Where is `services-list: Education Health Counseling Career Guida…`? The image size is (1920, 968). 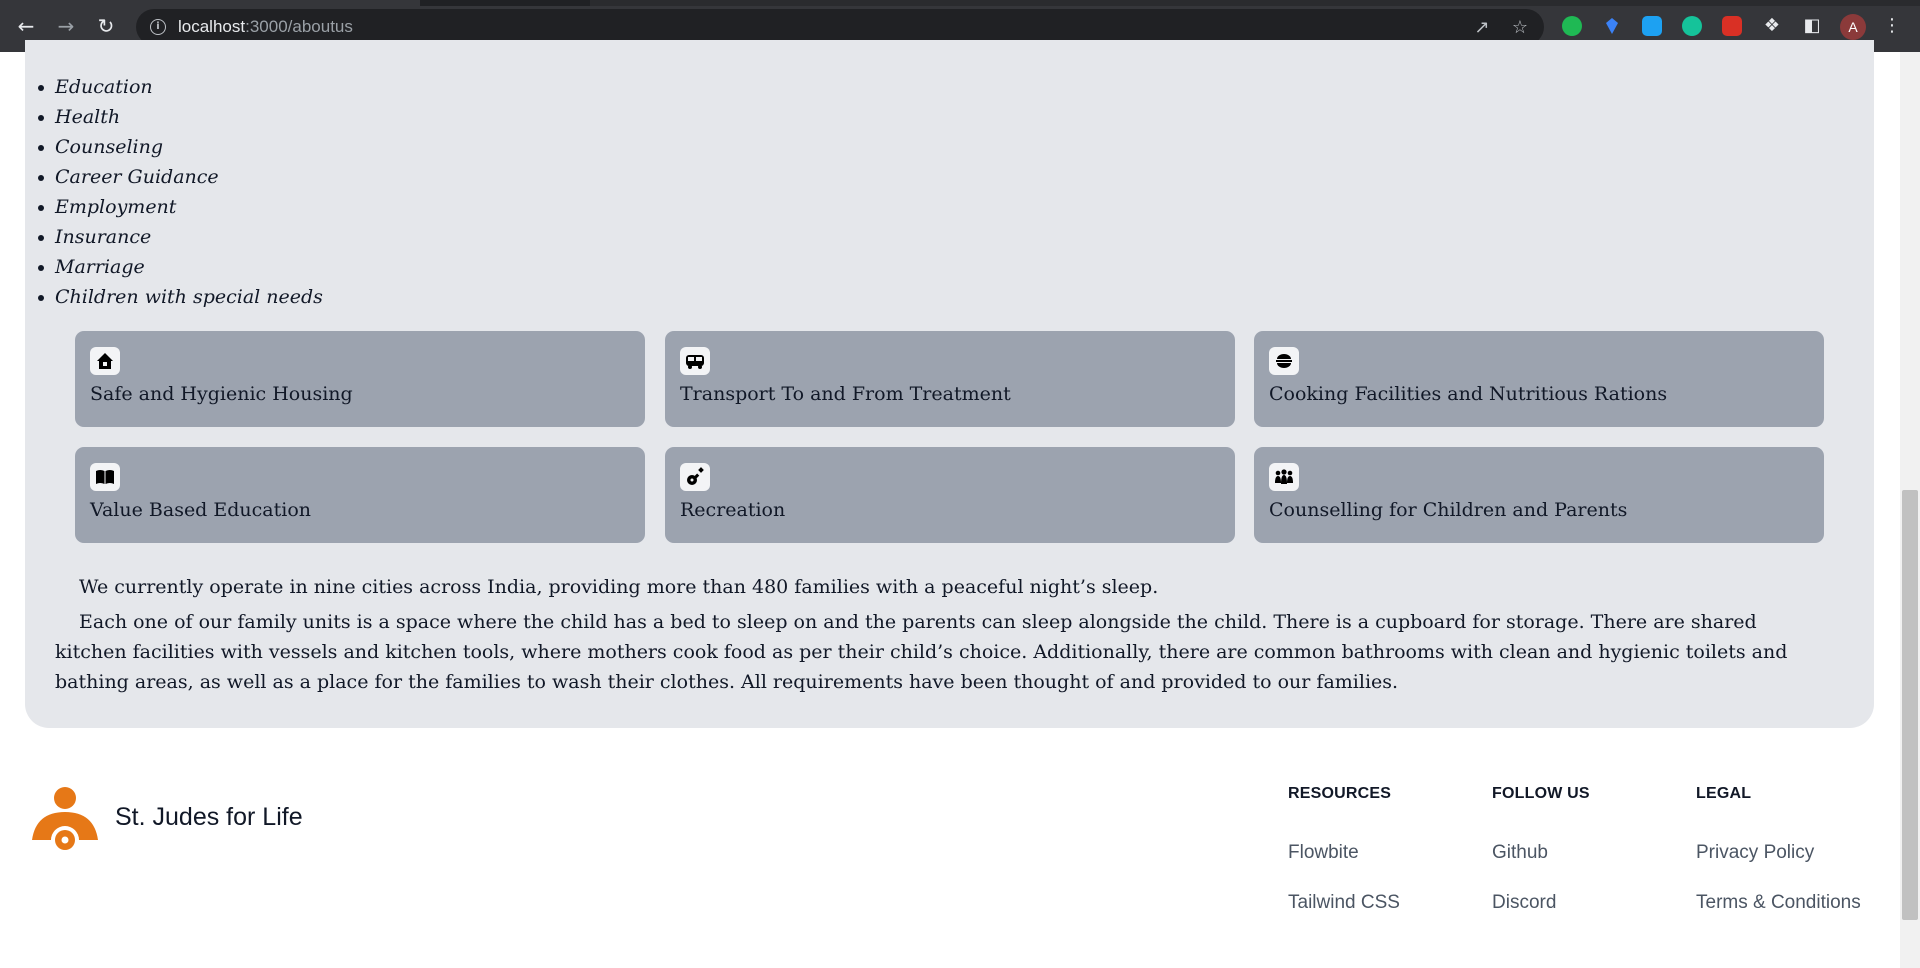 services-list: Education Health Counseling Career Guida… is located at coordinates (176, 192).